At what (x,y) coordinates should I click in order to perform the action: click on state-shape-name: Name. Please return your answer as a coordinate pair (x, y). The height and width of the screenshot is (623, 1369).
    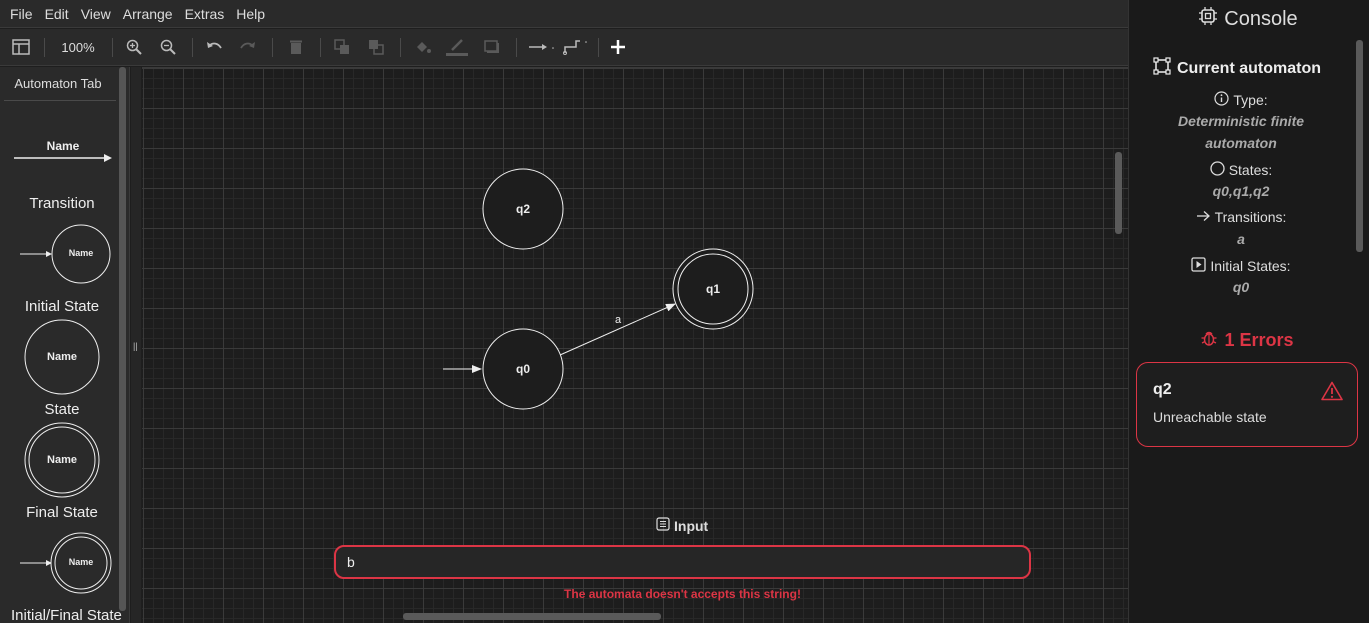
    Looking at the image, I should click on (62, 357).